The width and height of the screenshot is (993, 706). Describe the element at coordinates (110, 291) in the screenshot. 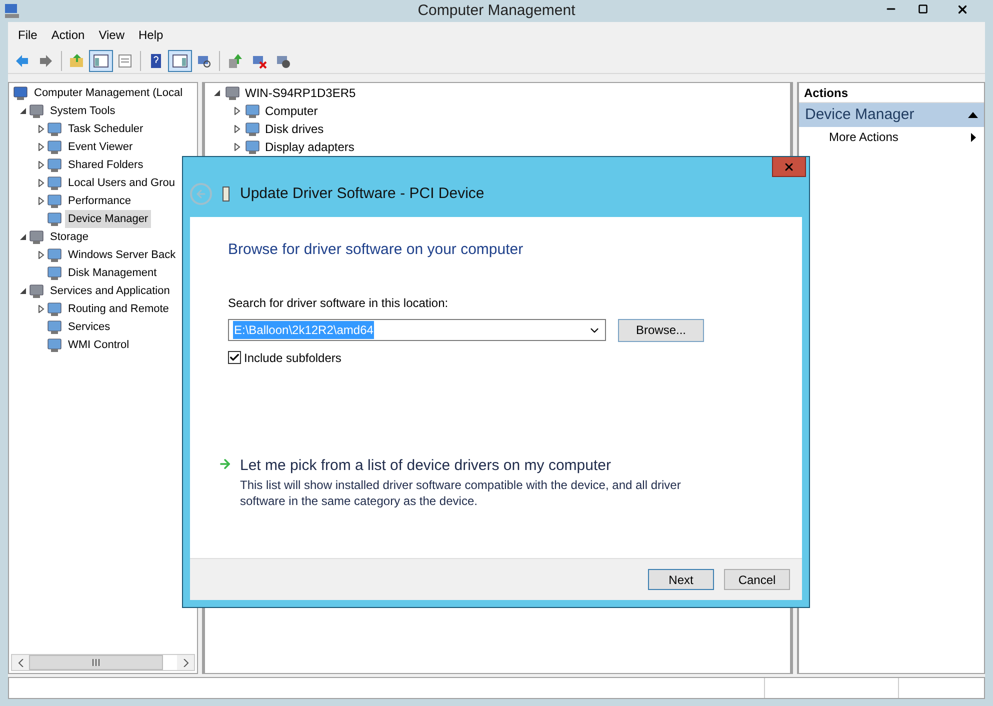

I see `tree-item: Services and Application` at that location.